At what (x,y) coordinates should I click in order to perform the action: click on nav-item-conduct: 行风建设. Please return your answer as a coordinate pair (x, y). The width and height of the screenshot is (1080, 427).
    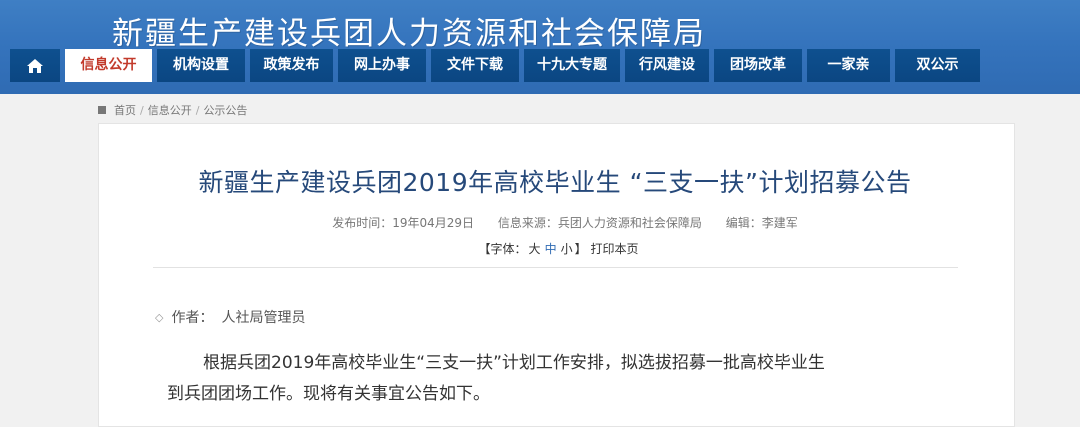
    Looking at the image, I should click on (667, 65).